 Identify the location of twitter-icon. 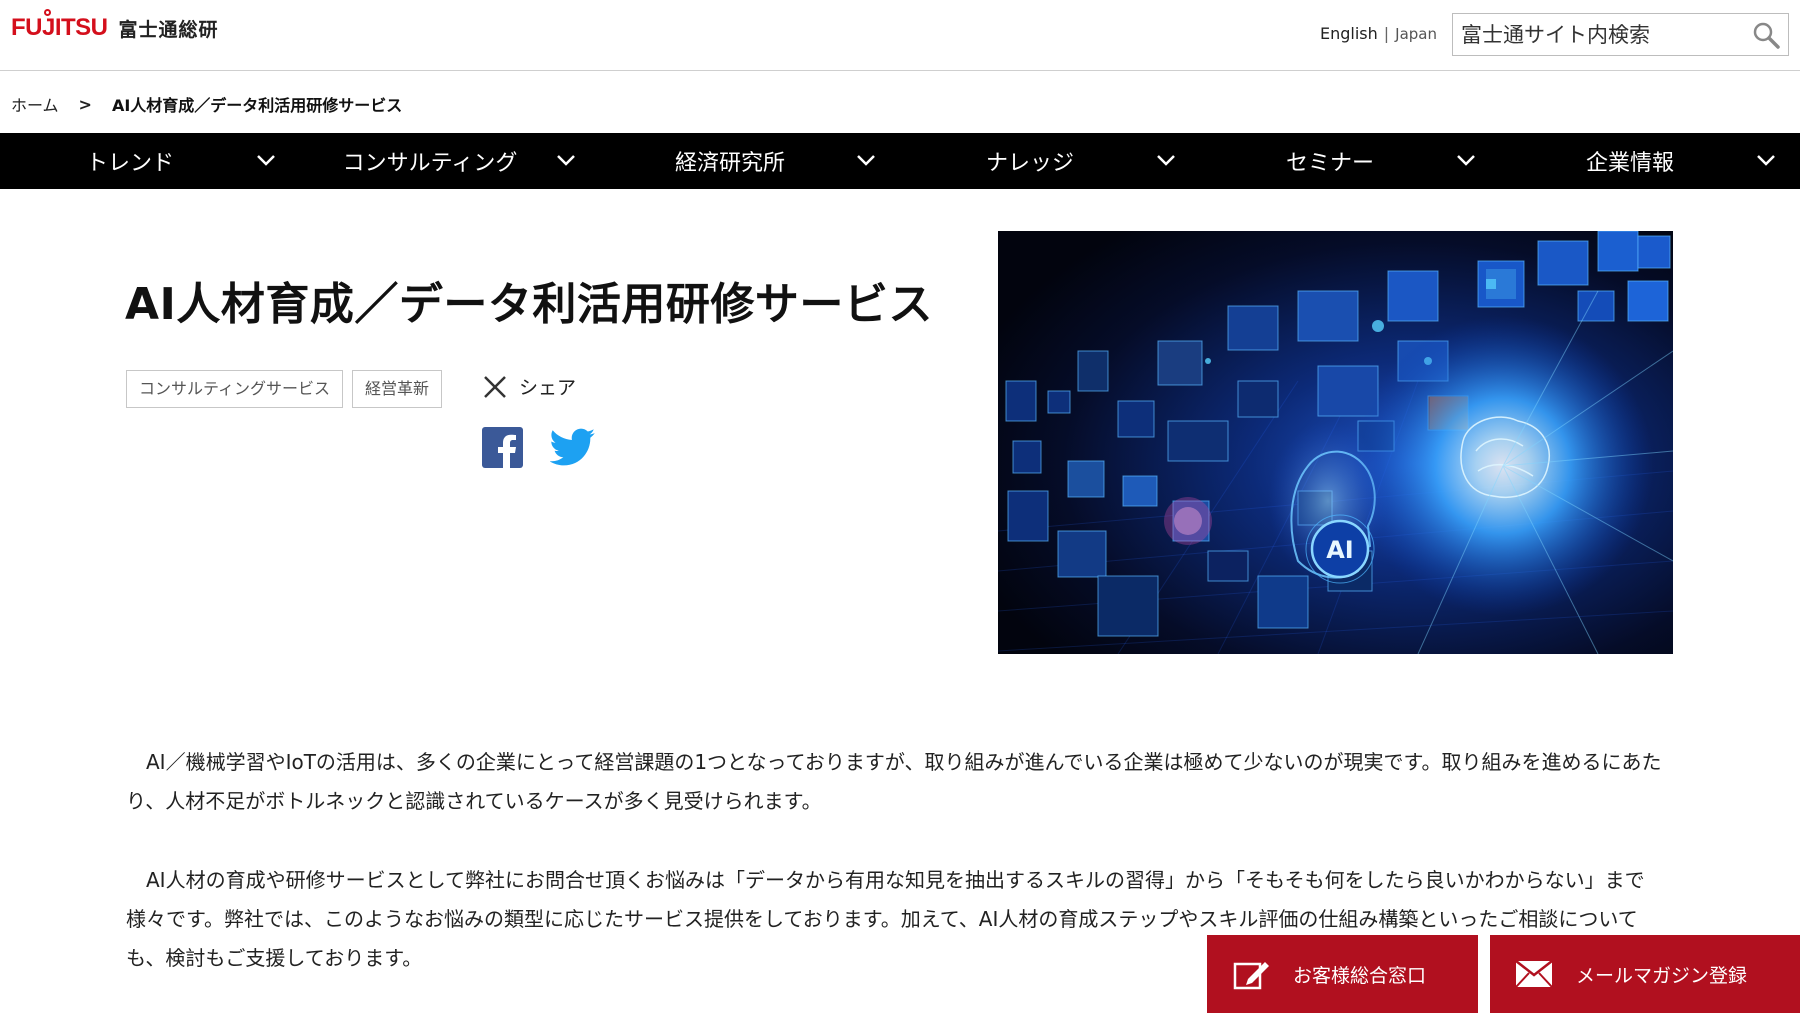
(573, 448).